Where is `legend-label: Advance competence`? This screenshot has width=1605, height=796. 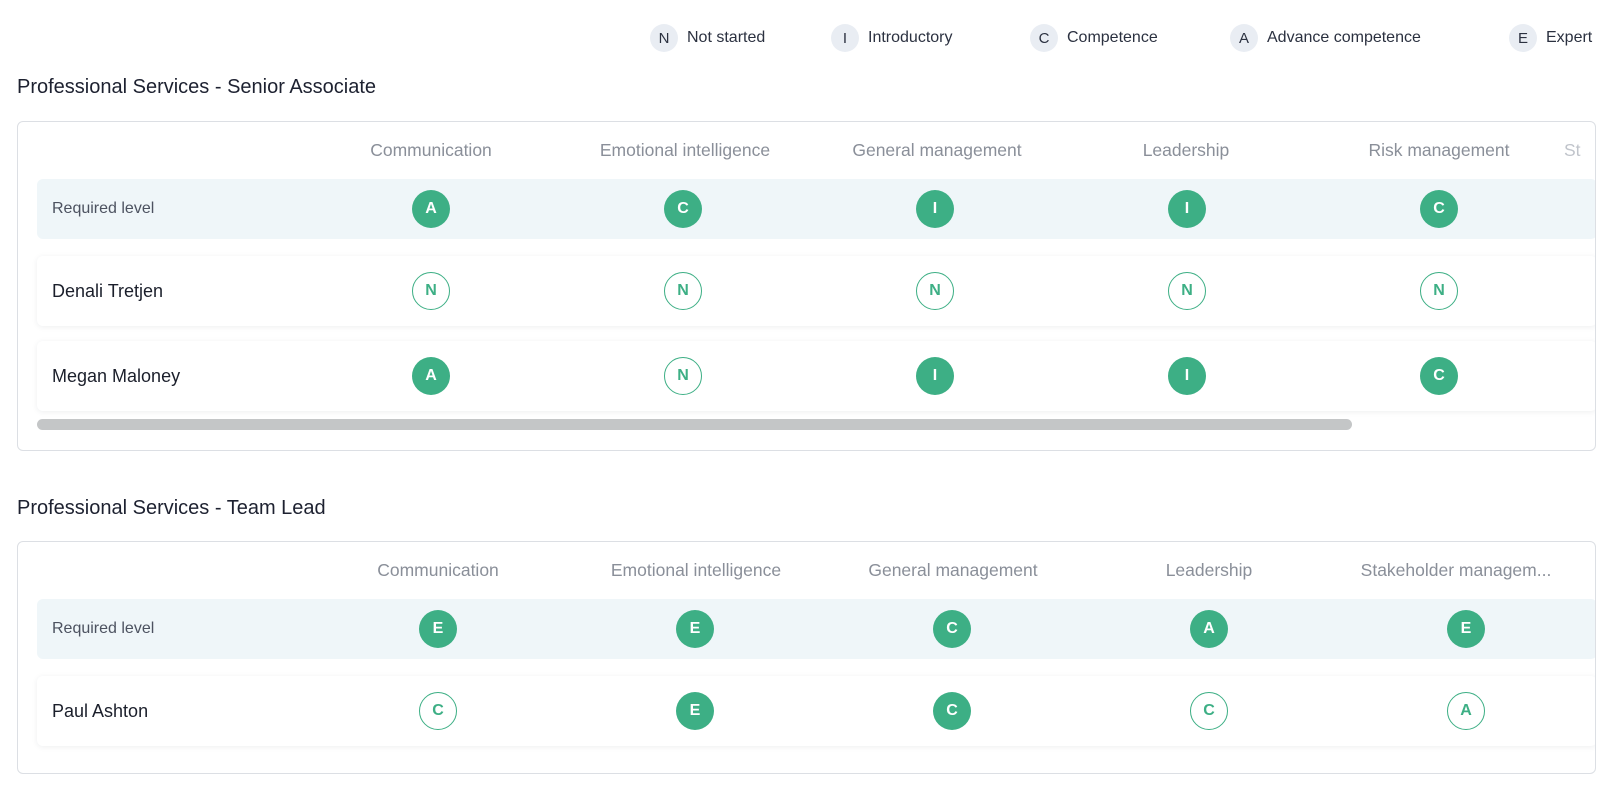
legend-label: Advance competence is located at coordinates (1344, 37).